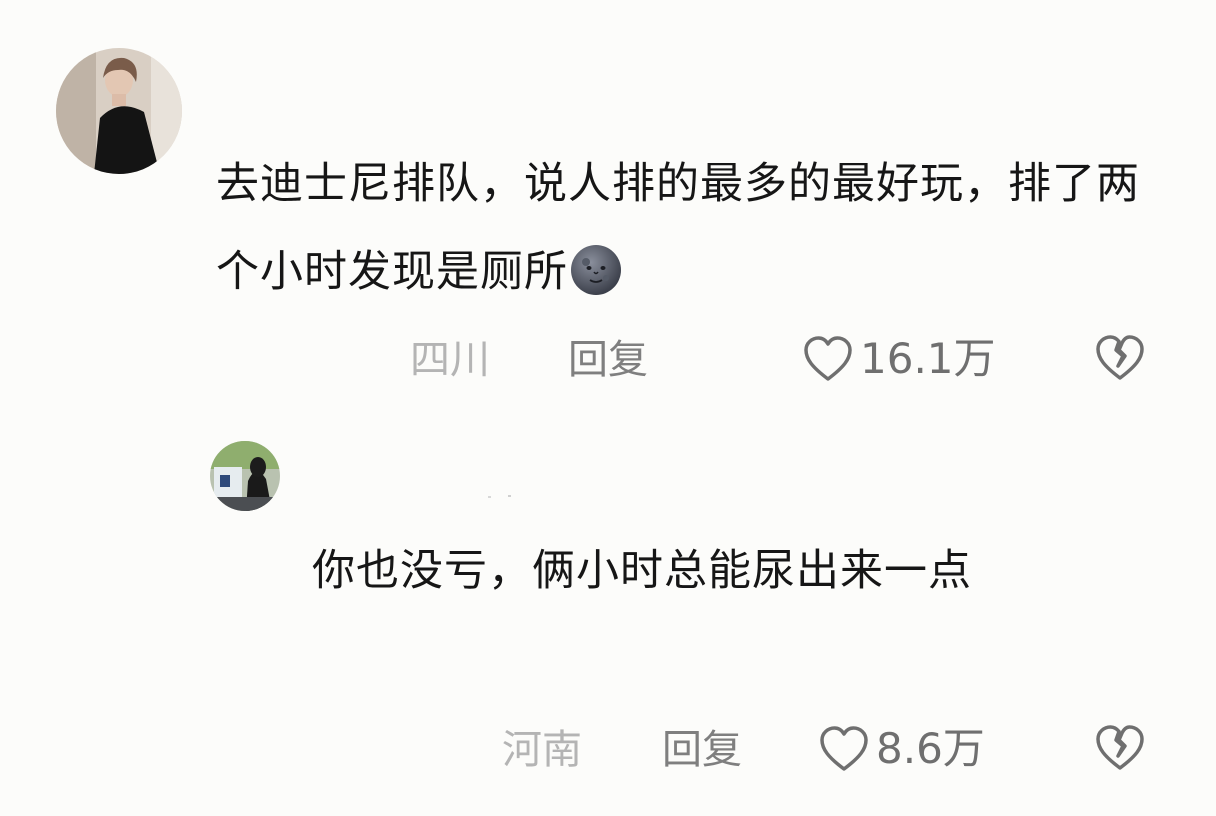  What do you see at coordinates (642, 571) in the screenshot?
I see `reply-comment-text: 你也没亏，俩小时总能尿出来一点` at bounding box center [642, 571].